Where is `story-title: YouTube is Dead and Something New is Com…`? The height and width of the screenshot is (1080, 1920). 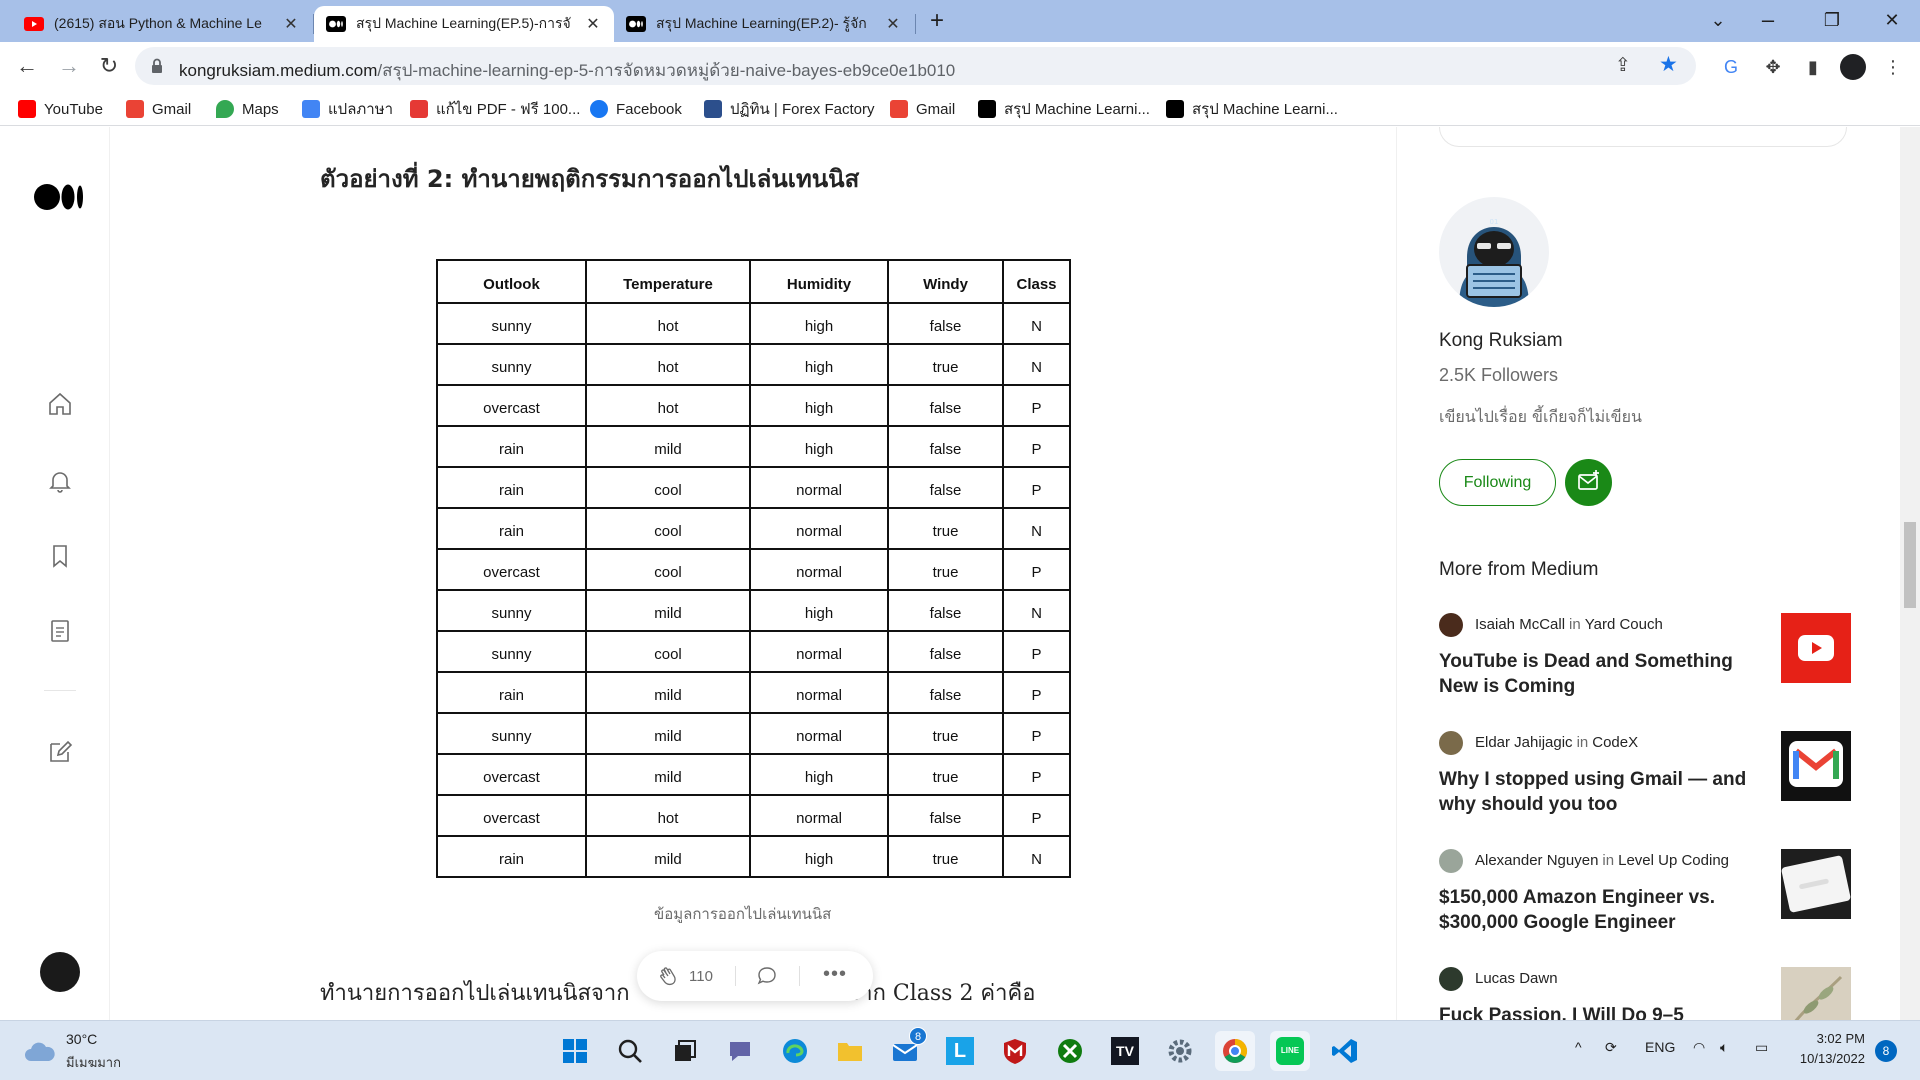 story-title: YouTube is Dead and Something New is Com… is located at coordinates (1599, 674).